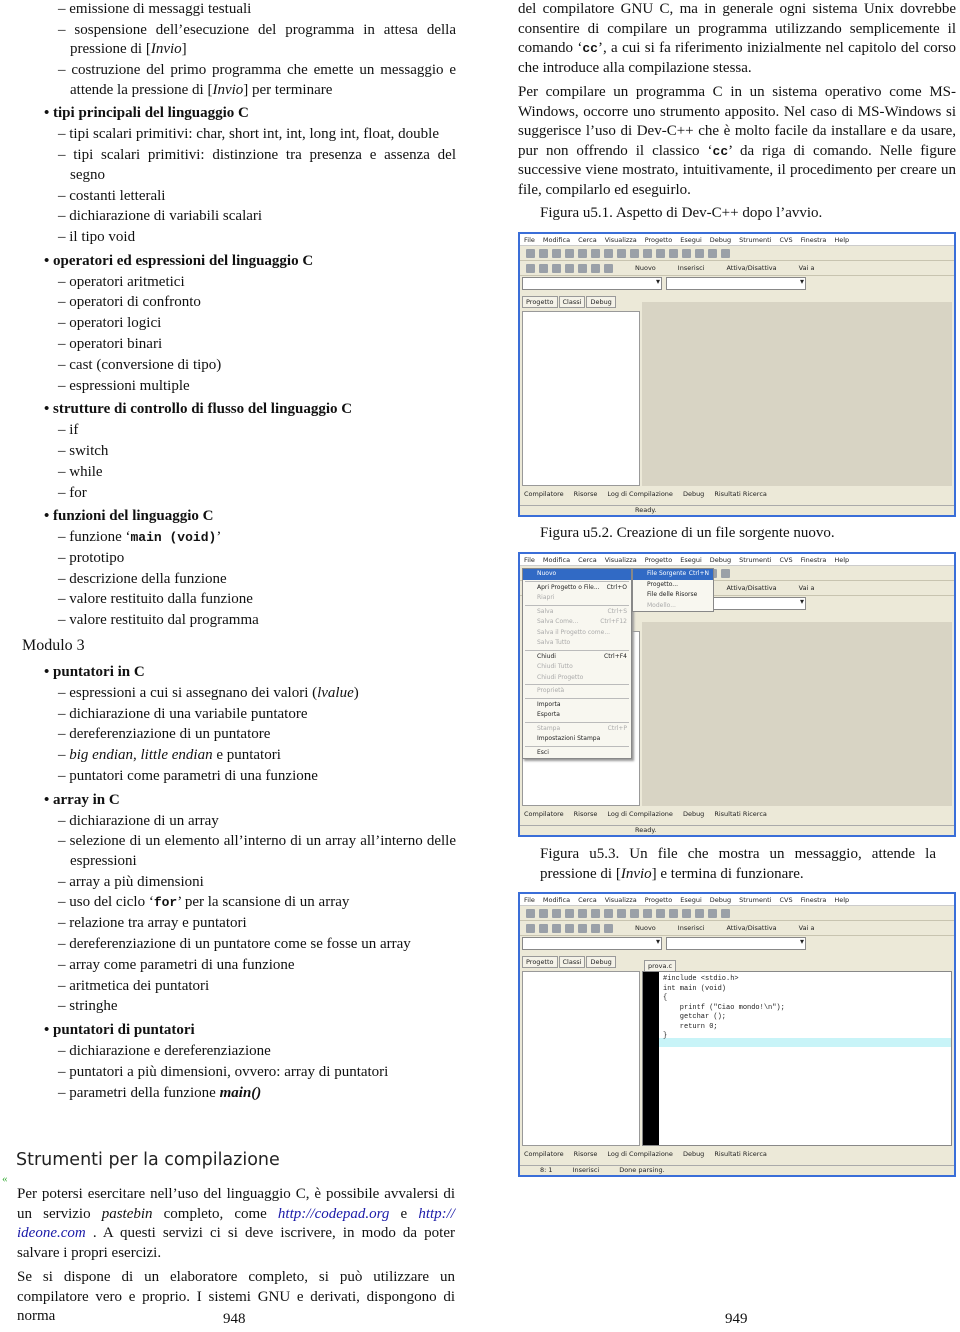 Image resolution: width=960 pixels, height=1332 pixels. I want to click on topic-heading: puntatori in C, so click(238, 672).